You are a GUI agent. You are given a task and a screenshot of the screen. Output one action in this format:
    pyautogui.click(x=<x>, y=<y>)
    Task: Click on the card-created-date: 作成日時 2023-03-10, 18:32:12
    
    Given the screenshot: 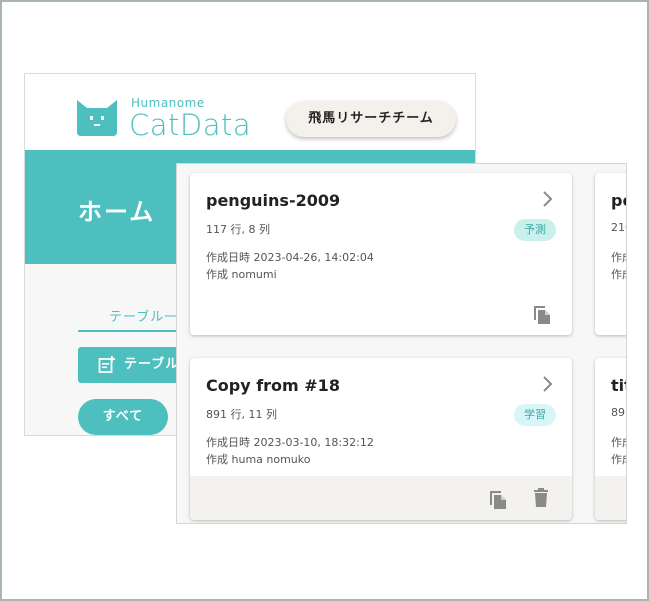 What is the action you would take?
    pyautogui.click(x=290, y=442)
    